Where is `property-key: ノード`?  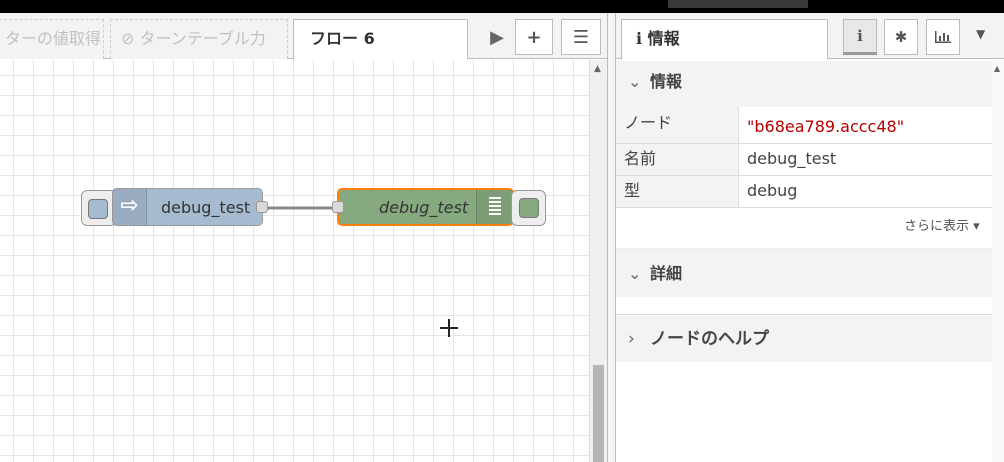
property-key: ノード is located at coordinates (648, 122).